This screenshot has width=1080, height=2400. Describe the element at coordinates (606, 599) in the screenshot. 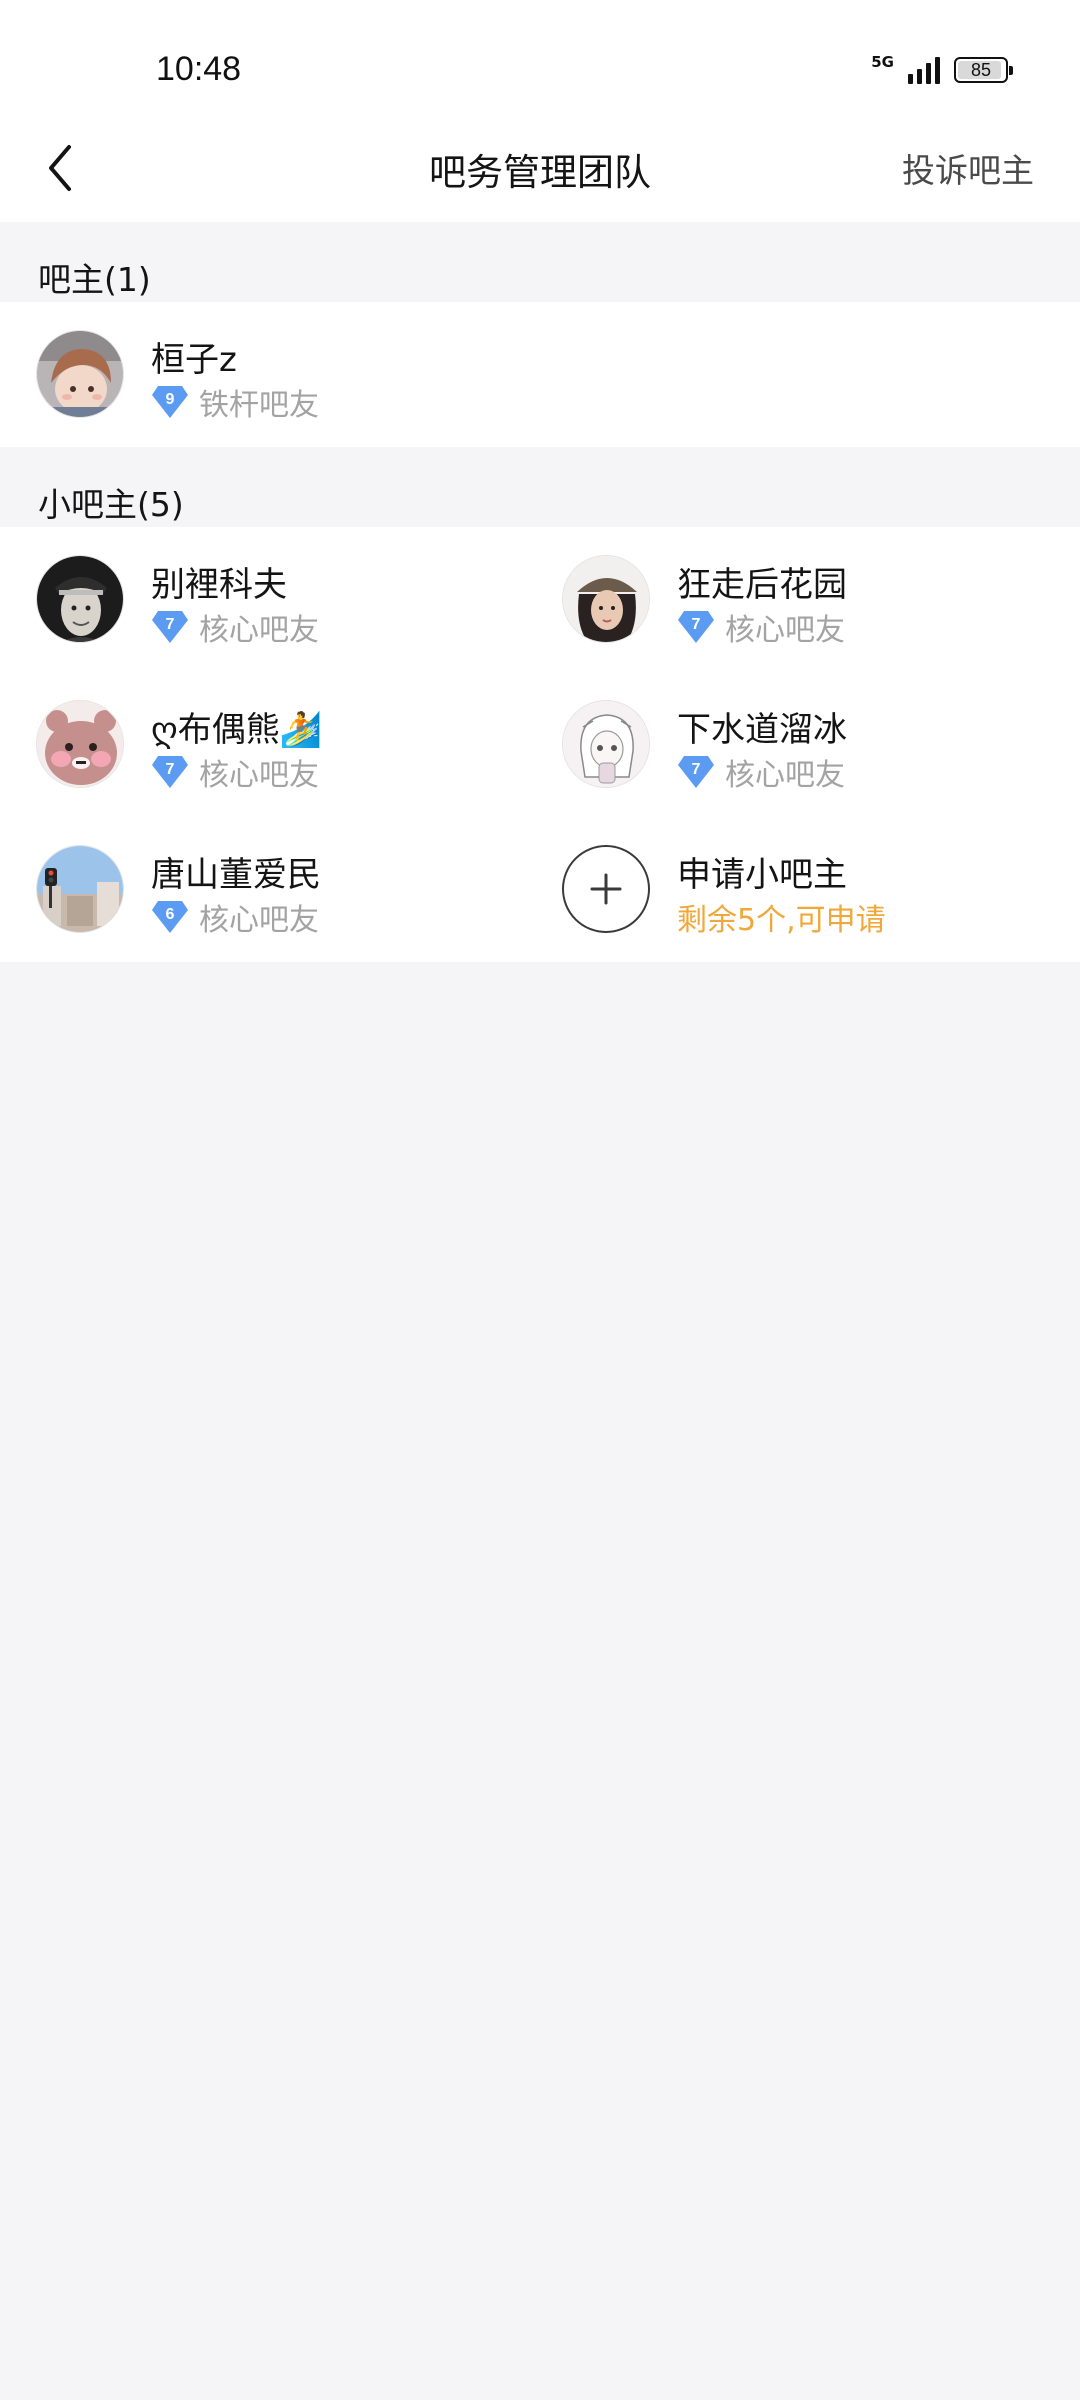

I see `woman-hat-avatar` at that location.